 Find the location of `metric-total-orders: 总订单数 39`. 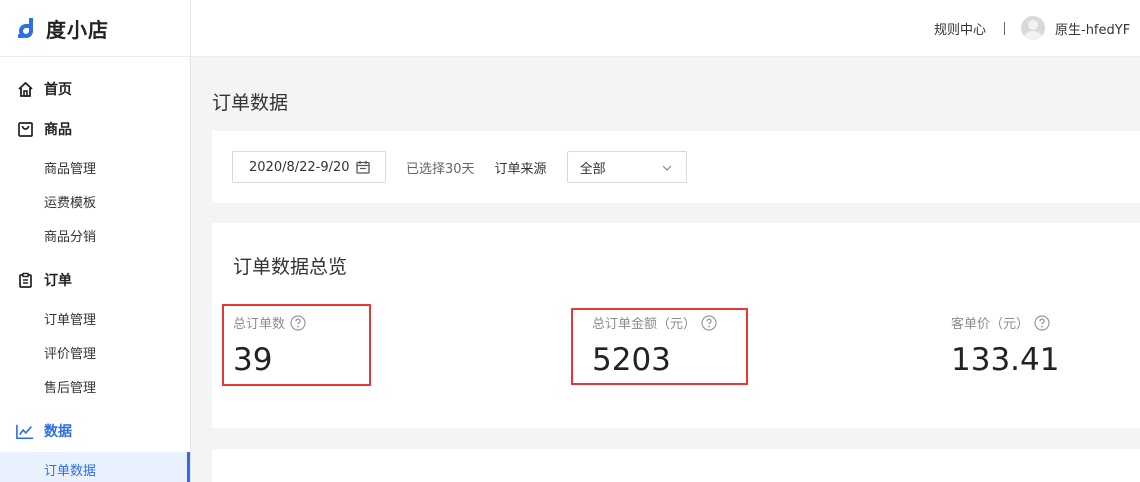

metric-total-orders: 总订单数 39 is located at coordinates (269, 345).